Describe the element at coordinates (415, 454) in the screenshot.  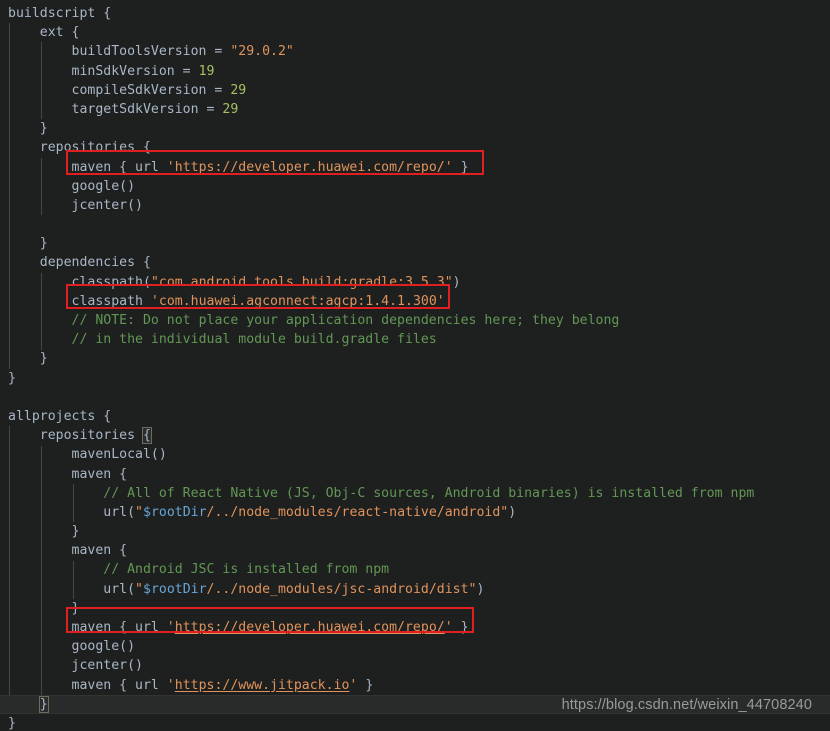
I see `code-line: mavenLocal()` at that location.